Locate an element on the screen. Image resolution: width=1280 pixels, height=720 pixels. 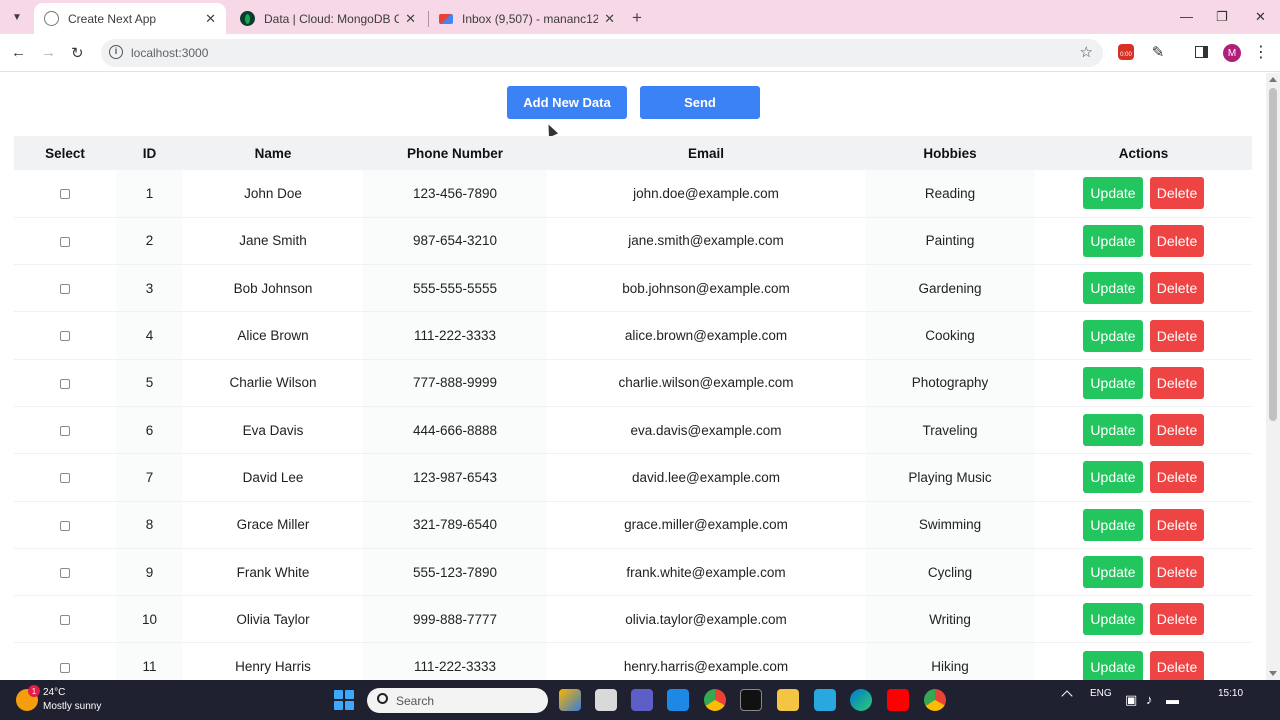
vertical-scrollbar is located at coordinates (1273, 376).